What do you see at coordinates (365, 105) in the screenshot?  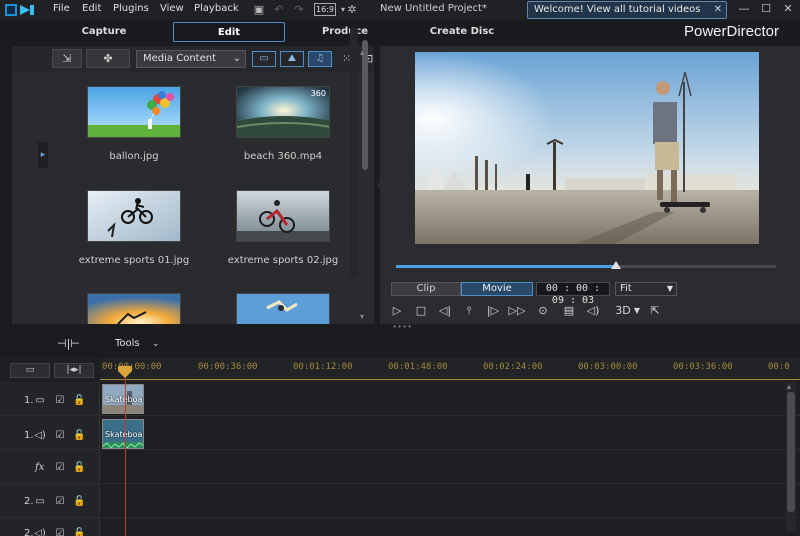 I see `library-scroll-thumb` at bounding box center [365, 105].